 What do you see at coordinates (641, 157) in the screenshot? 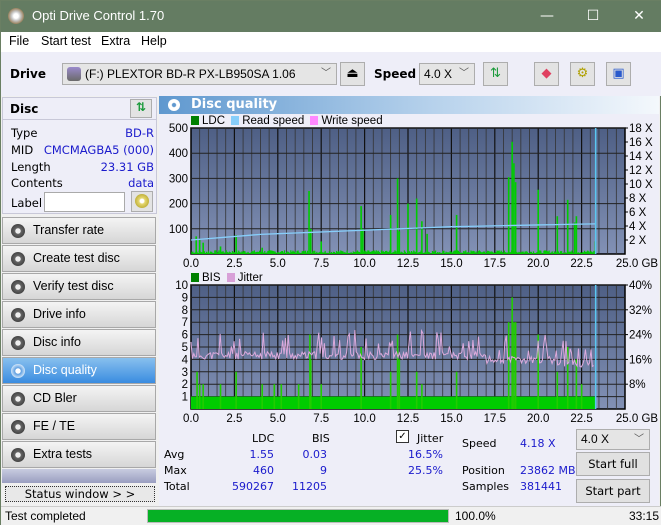
I see `y2-tick-label: 14 X` at bounding box center [641, 157].